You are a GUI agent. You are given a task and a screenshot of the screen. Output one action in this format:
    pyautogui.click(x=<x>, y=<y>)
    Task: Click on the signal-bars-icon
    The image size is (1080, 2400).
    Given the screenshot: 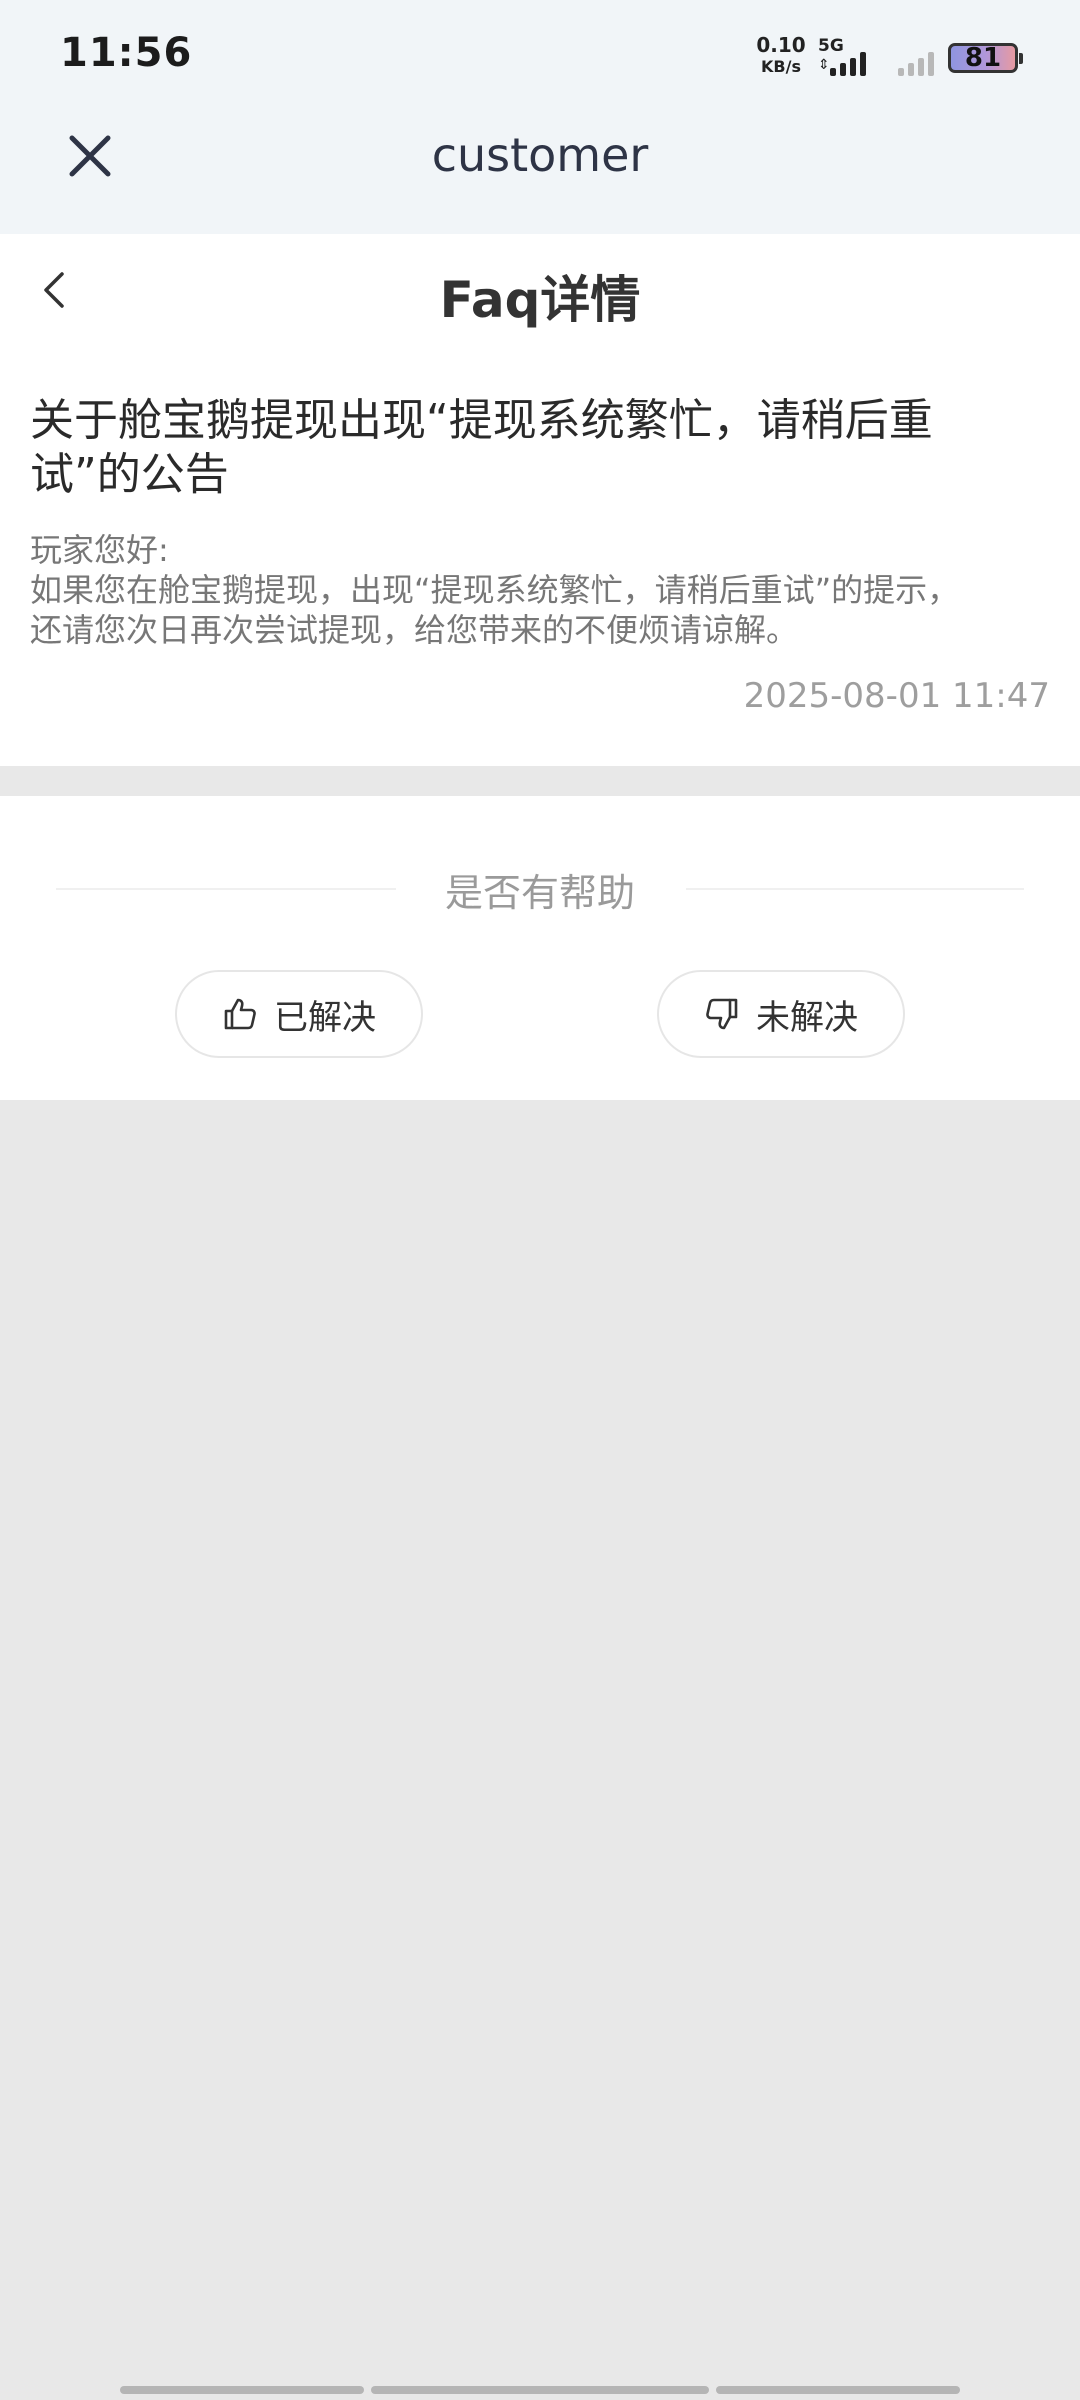 What is the action you would take?
    pyautogui.click(x=848, y=62)
    